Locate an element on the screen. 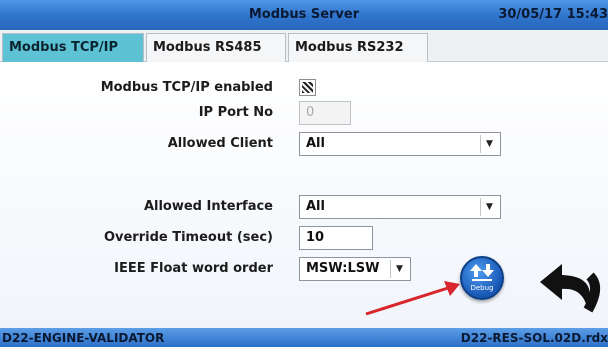  ip-port-value: 0 is located at coordinates (310, 112).